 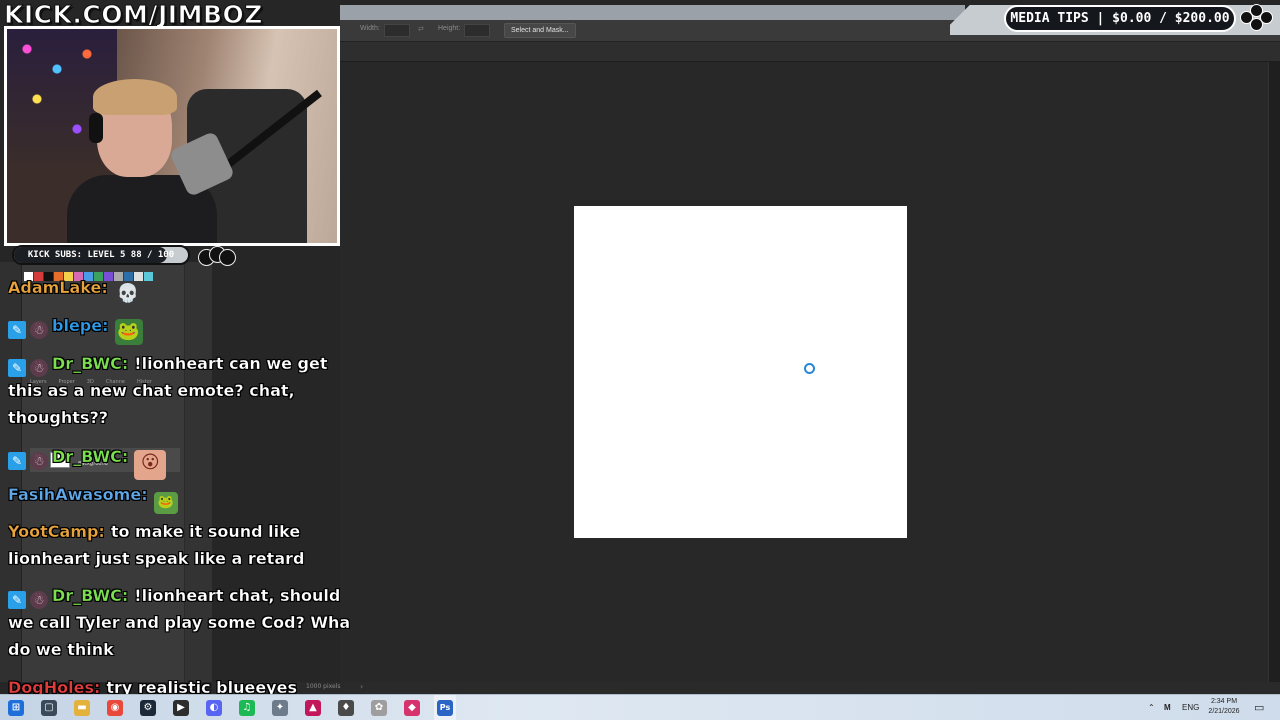 What do you see at coordinates (148, 708) in the screenshot?
I see `steam-icon: ⚙` at bounding box center [148, 708].